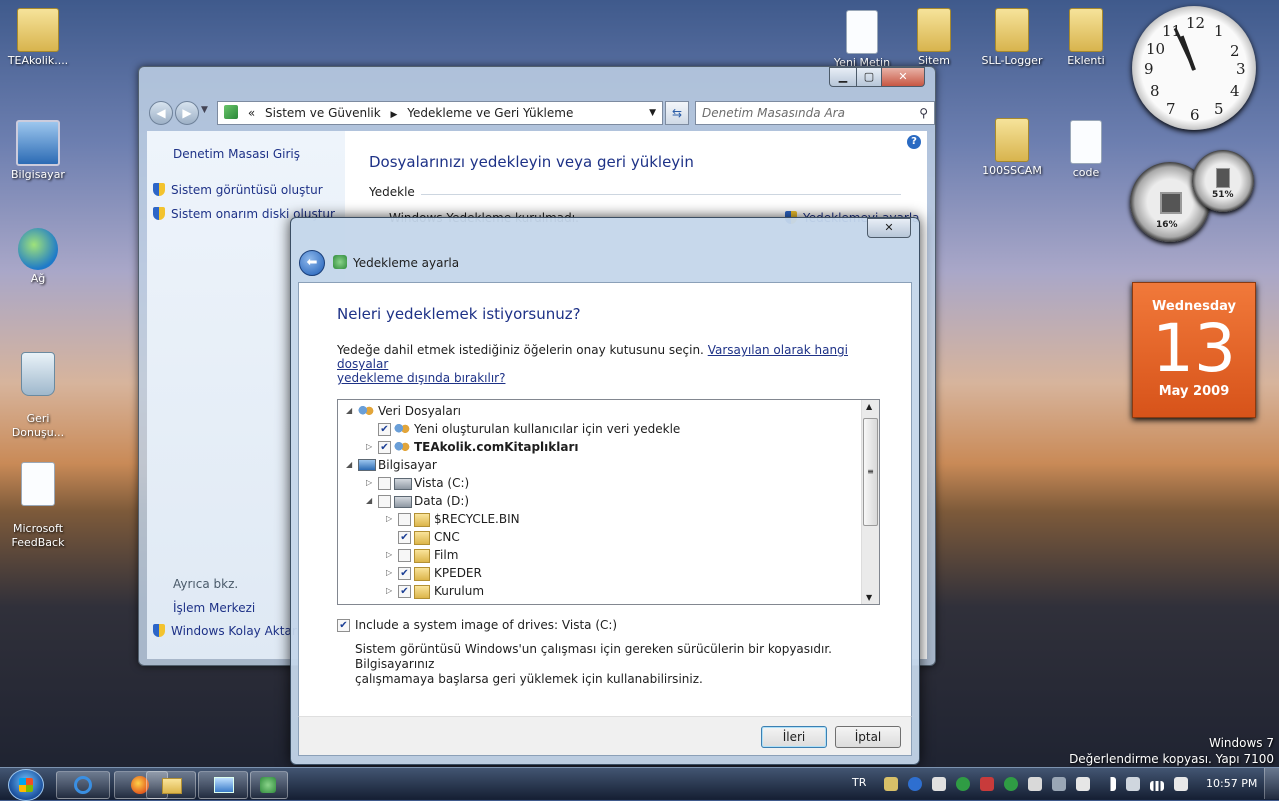  Describe the element at coordinates (987, 784) in the screenshot. I see `security-shield-icon` at that location.